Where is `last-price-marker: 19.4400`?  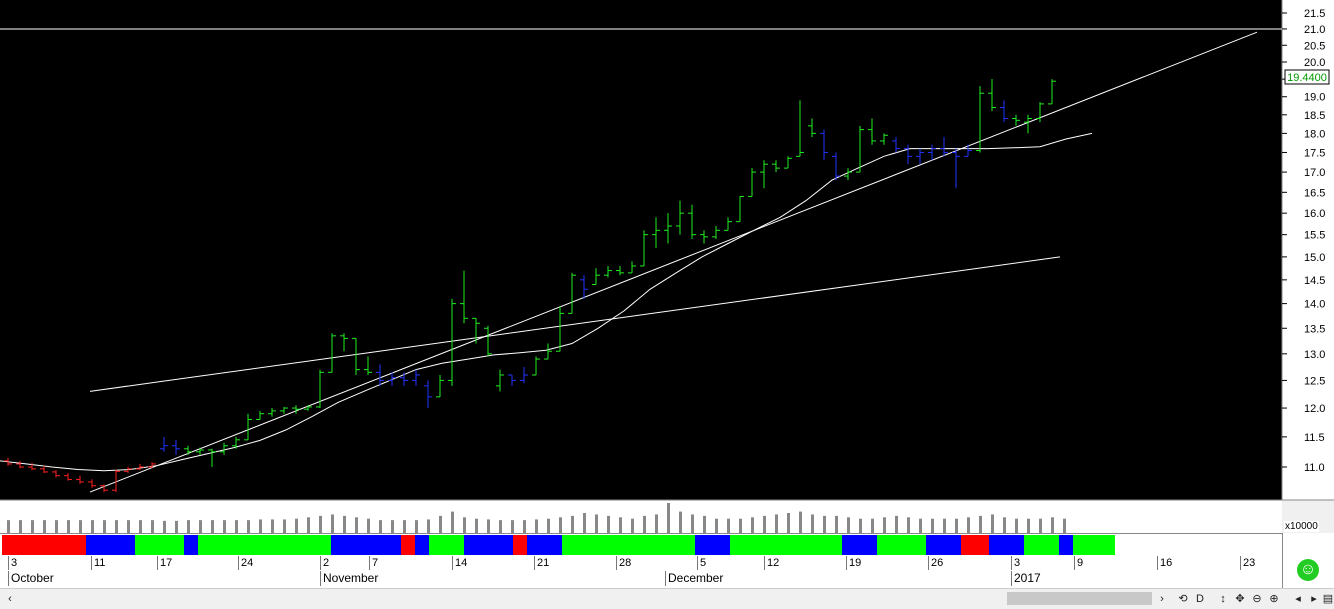
last-price-marker: 19.4400 is located at coordinates (1307, 77).